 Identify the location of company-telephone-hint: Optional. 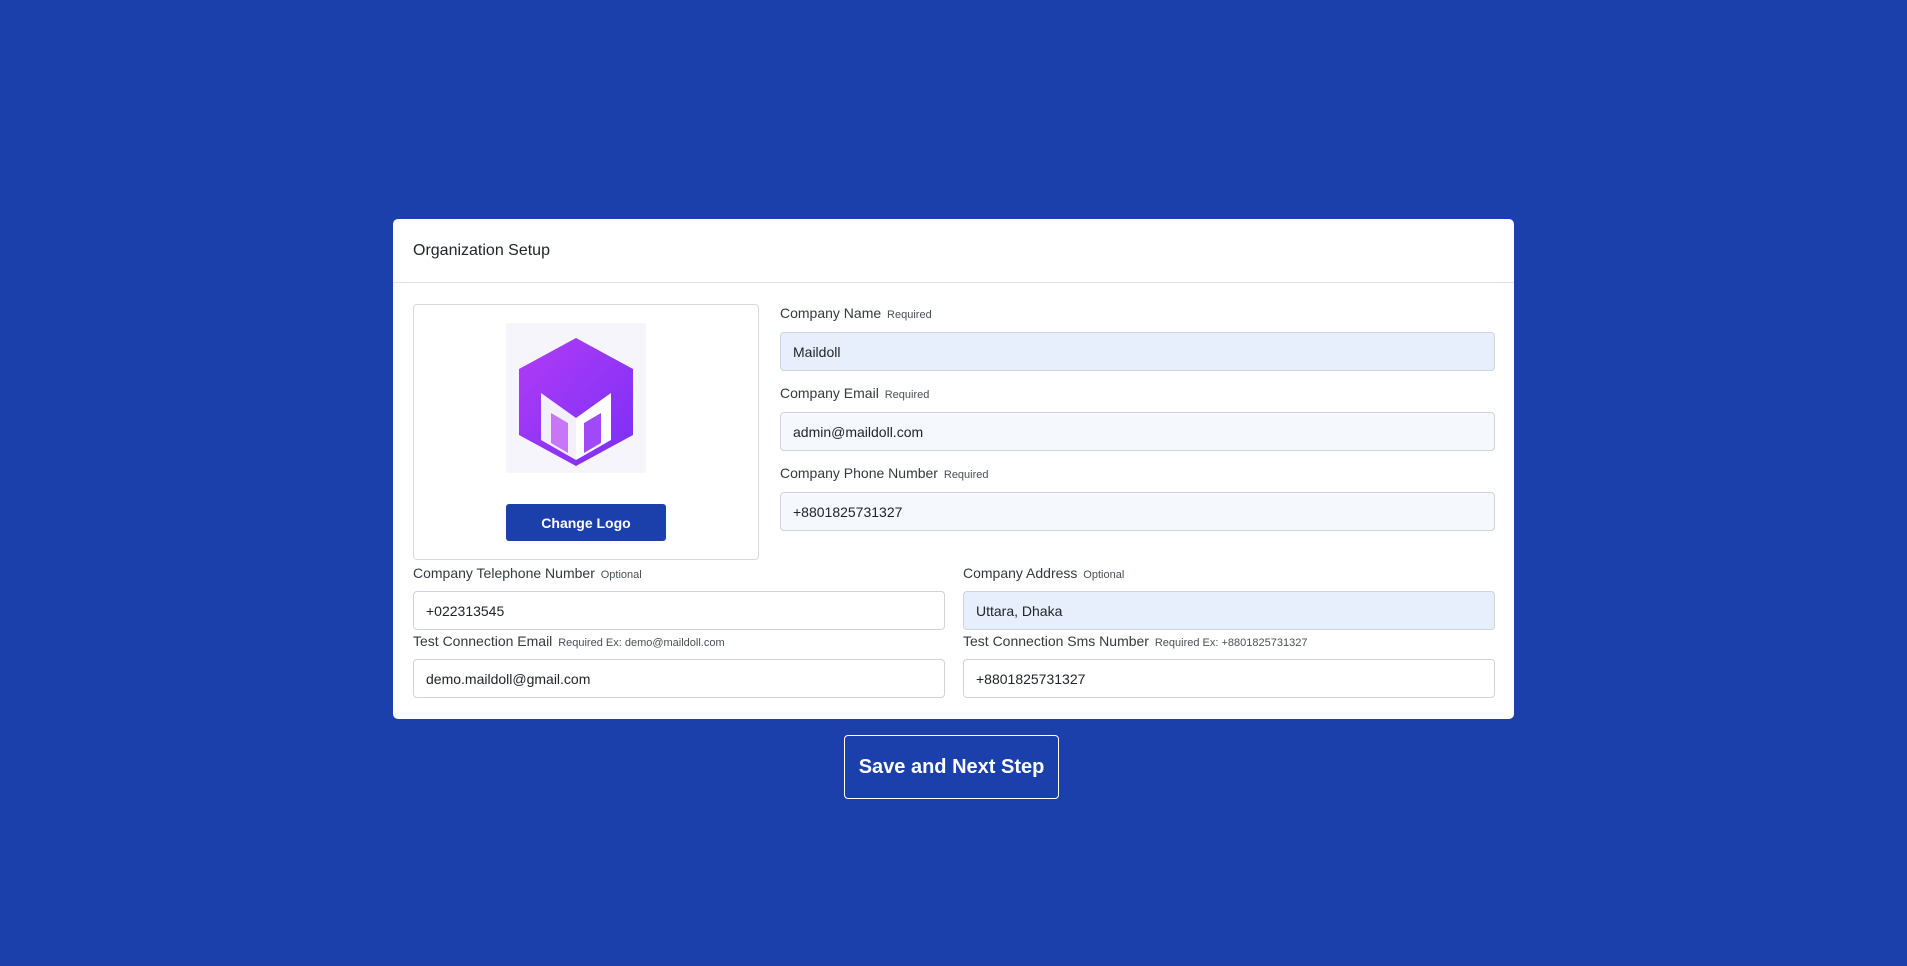
(621, 575).